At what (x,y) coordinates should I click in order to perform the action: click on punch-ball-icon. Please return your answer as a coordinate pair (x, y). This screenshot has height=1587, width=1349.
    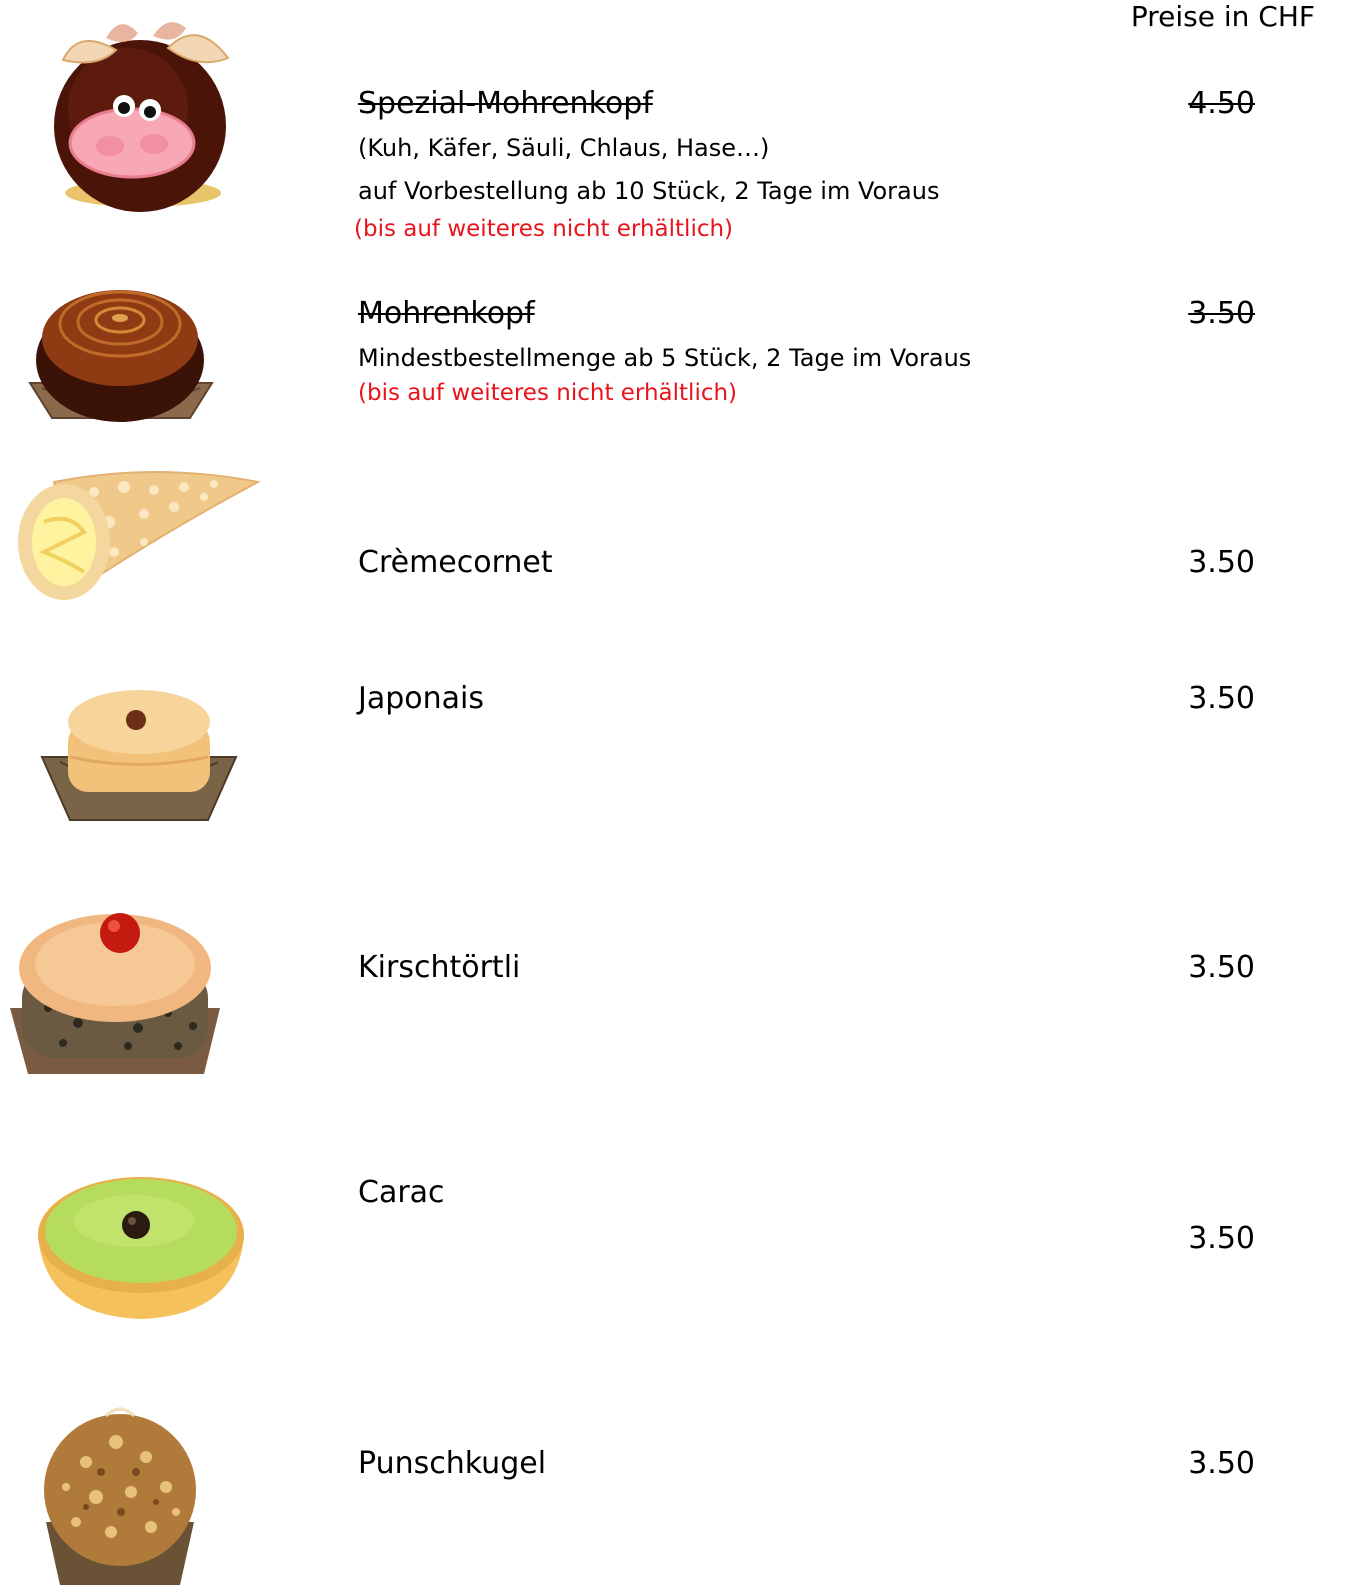
    Looking at the image, I should click on (120, 1494).